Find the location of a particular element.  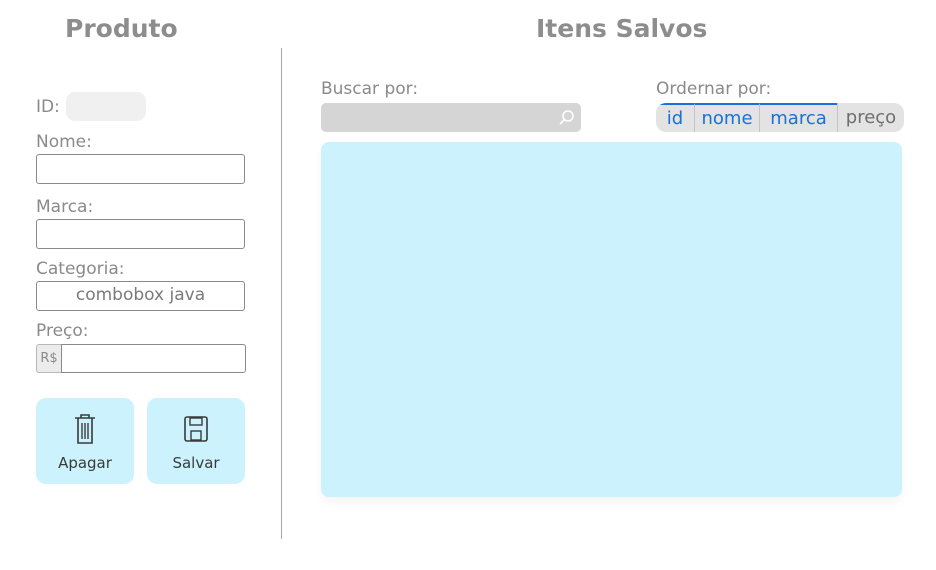

trash-icon is located at coordinates (85, 429).